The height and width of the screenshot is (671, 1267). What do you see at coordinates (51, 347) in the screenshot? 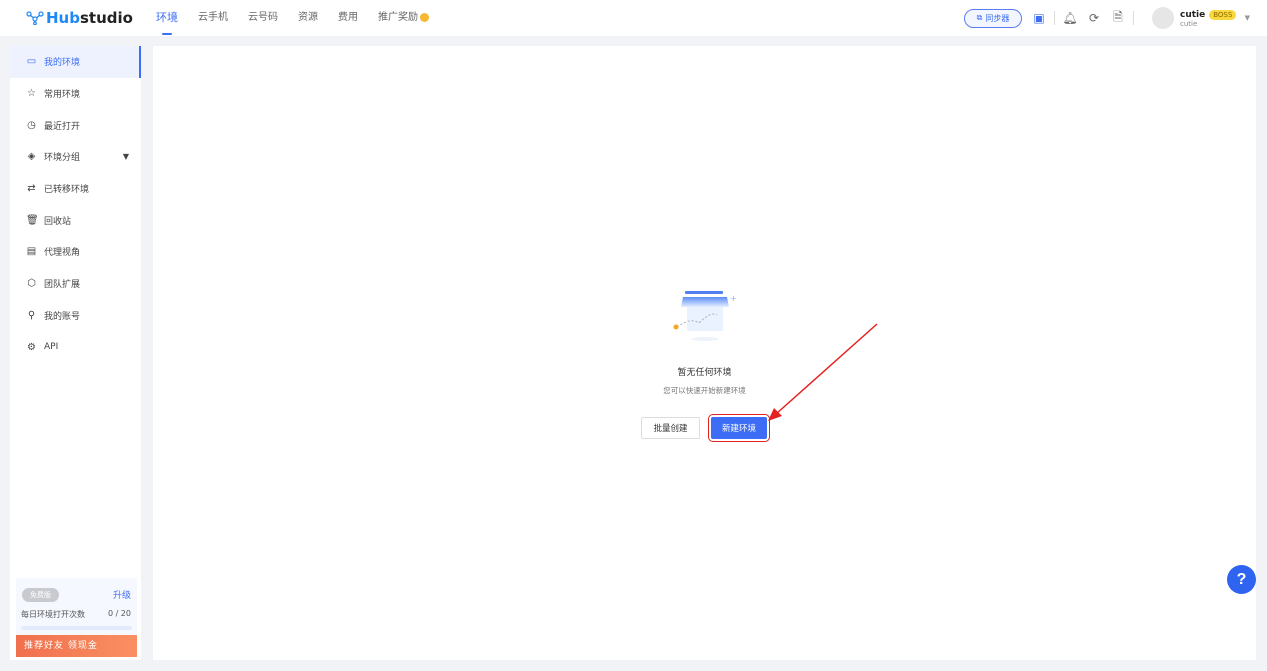
I see `sidebar-item-label: API` at bounding box center [51, 347].